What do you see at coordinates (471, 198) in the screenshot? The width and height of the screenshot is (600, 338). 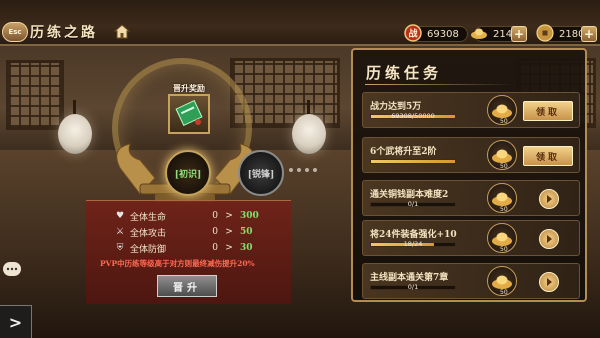 I see `task-row: 通关铜钱副本难度2 0/1 50` at bounding box center [471, 198].